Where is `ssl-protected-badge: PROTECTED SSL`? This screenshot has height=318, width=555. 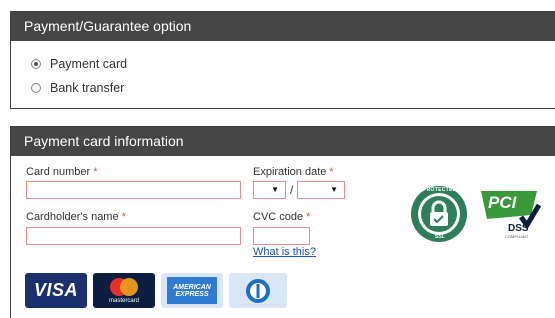
ssl-protected-badge: PROTECTED SSL is located at coordinates (439, 216).